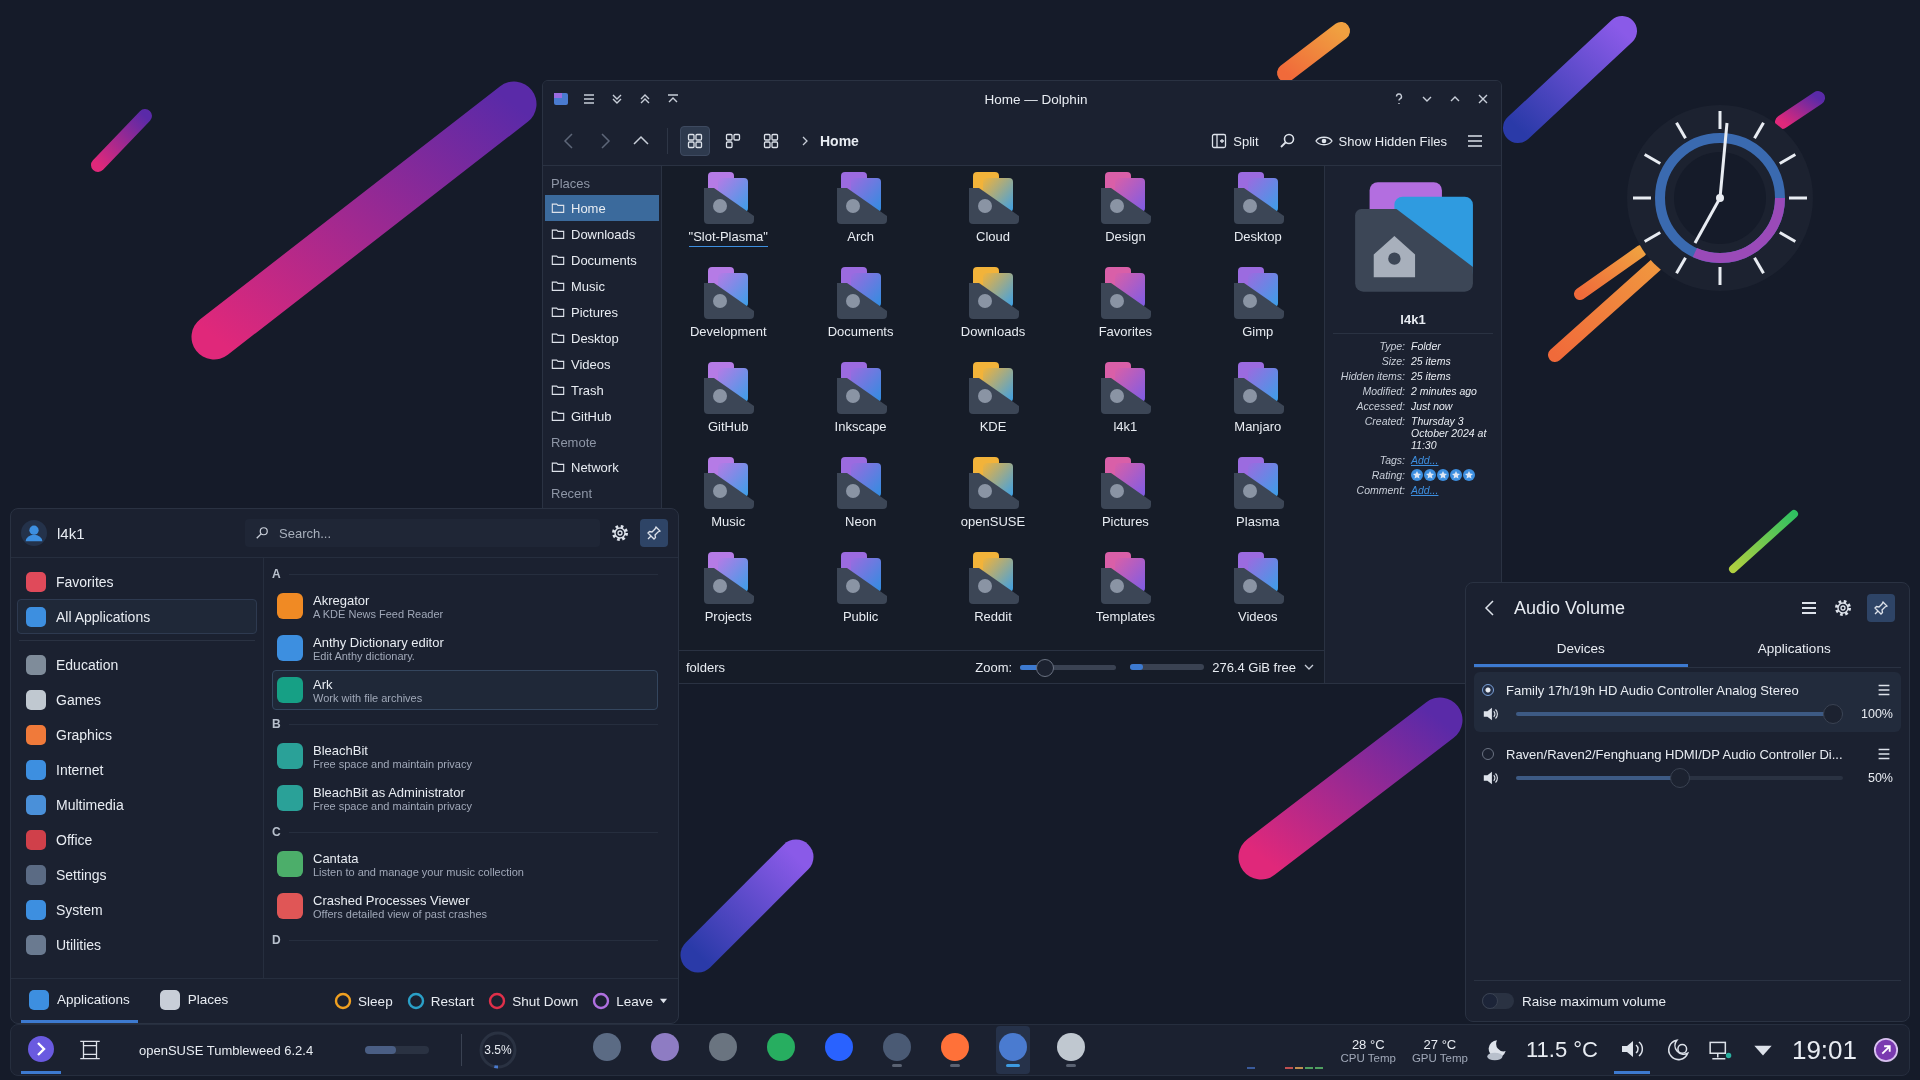 Image resolution: width=1920 pixels, height=1080 pixels. I want to click on radio-button, so click(1488, 690).